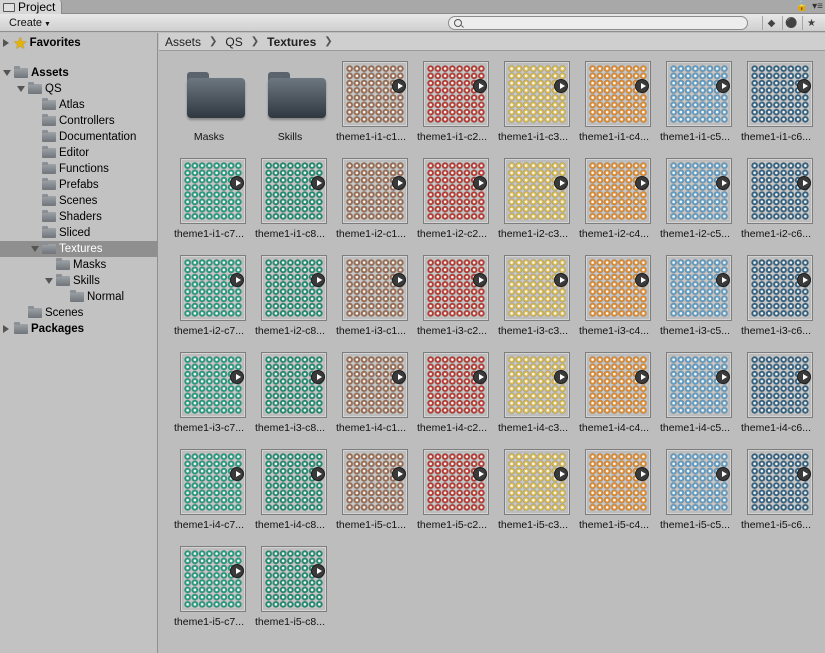  Describe the element at coordinates (78, 249) in the screenshot. I see `sidebar-item-textures: Textures` at that location.